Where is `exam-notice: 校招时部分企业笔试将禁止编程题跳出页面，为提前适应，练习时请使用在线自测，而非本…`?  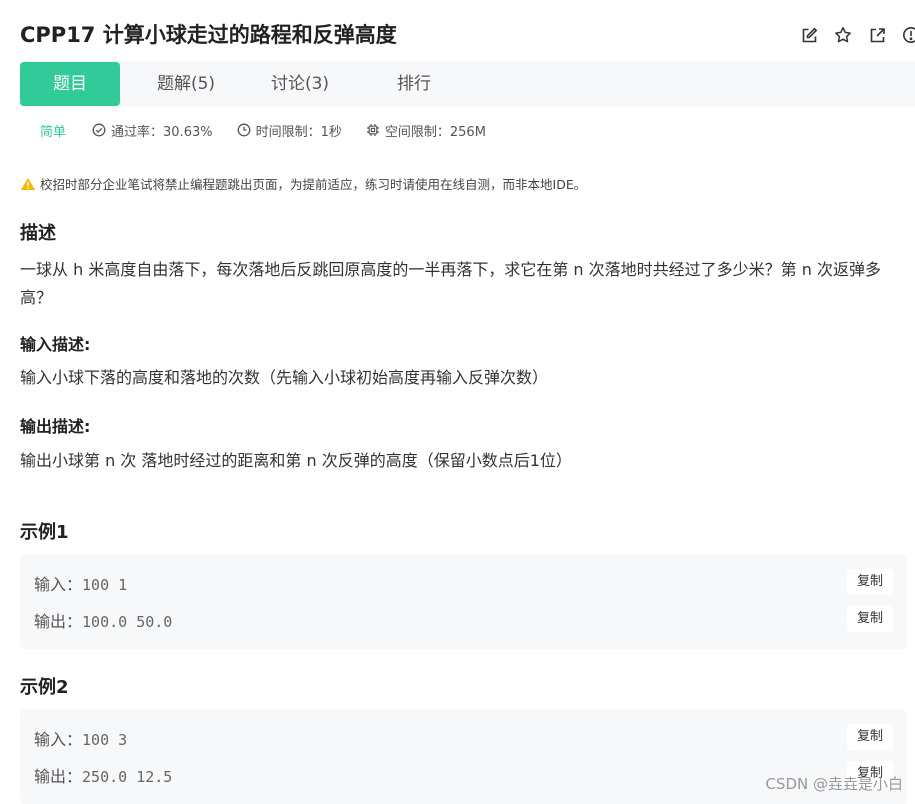
exam-notice: 校招时部分企业笔试将禁止编程题跳出页面，为提前适应，练习时请使用在线自测，而非本… is located at coordinates (303, 183).